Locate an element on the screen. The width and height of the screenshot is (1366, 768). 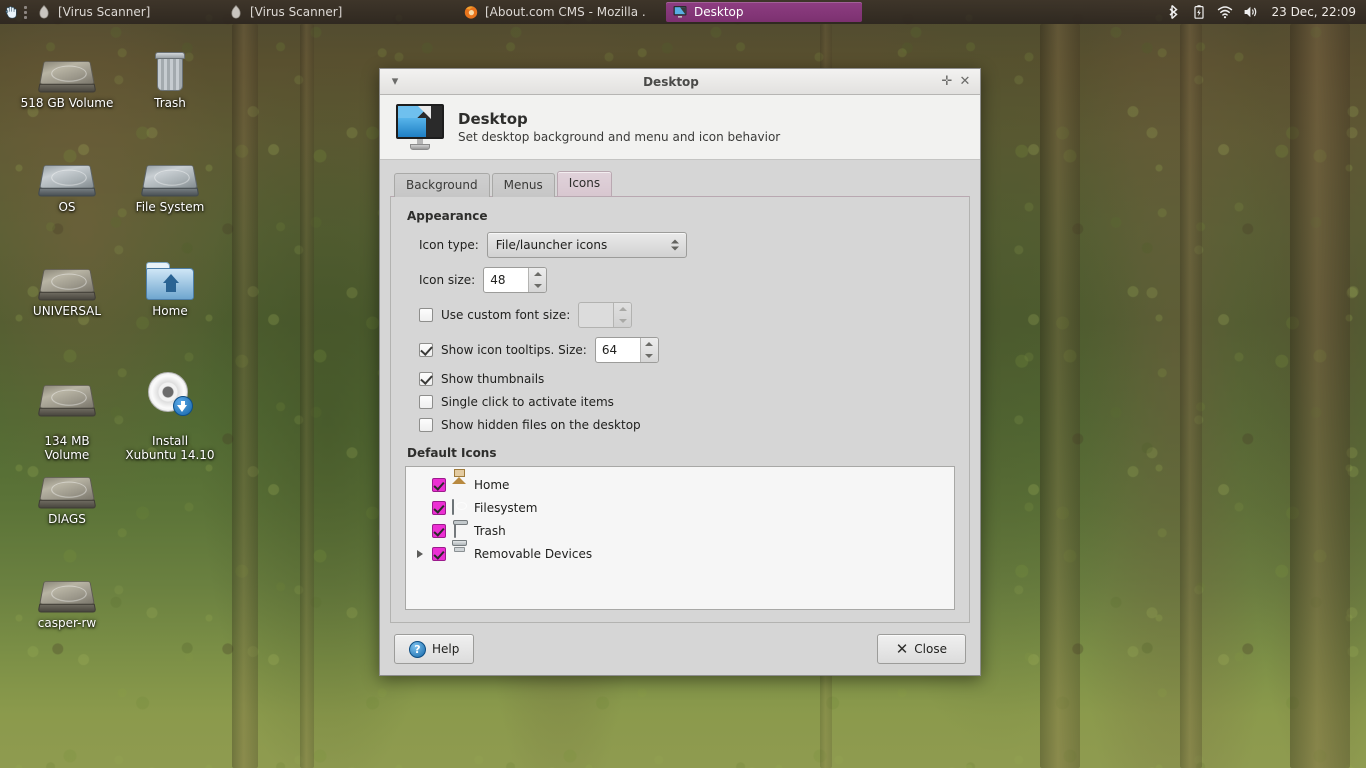
list-item-label: Home is located at coordinates (492, 484).